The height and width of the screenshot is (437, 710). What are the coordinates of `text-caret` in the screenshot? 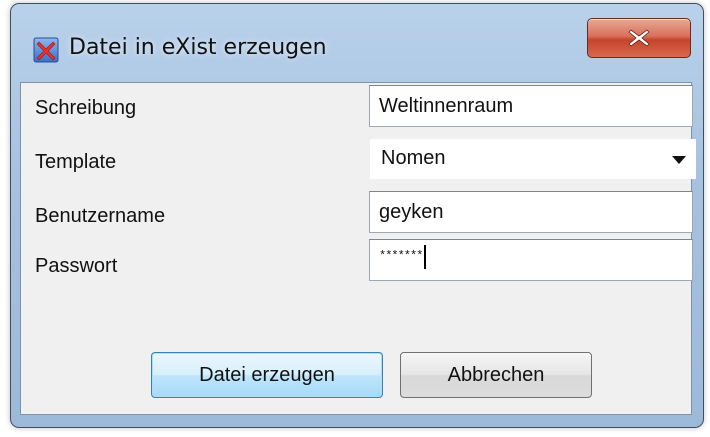 It's located at (425, 256).